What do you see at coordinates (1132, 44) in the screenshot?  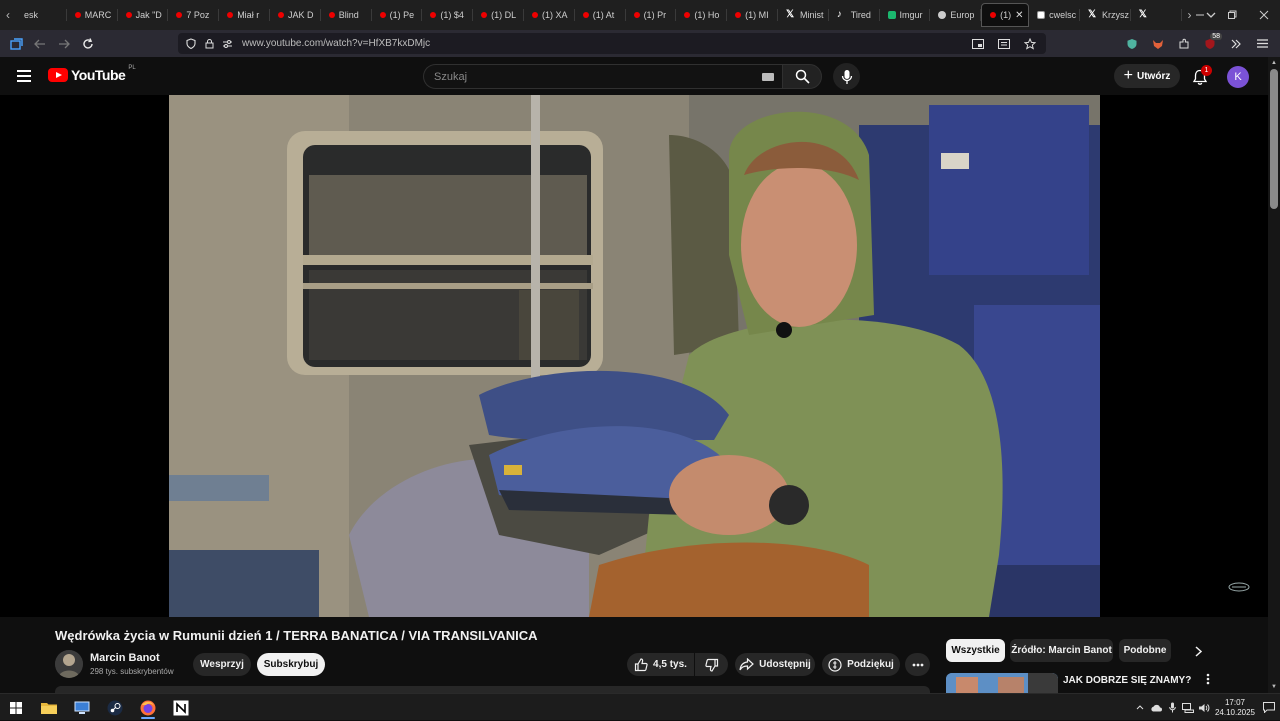 I see `privacy-extension-icon` at bounding box center [1132, 44].